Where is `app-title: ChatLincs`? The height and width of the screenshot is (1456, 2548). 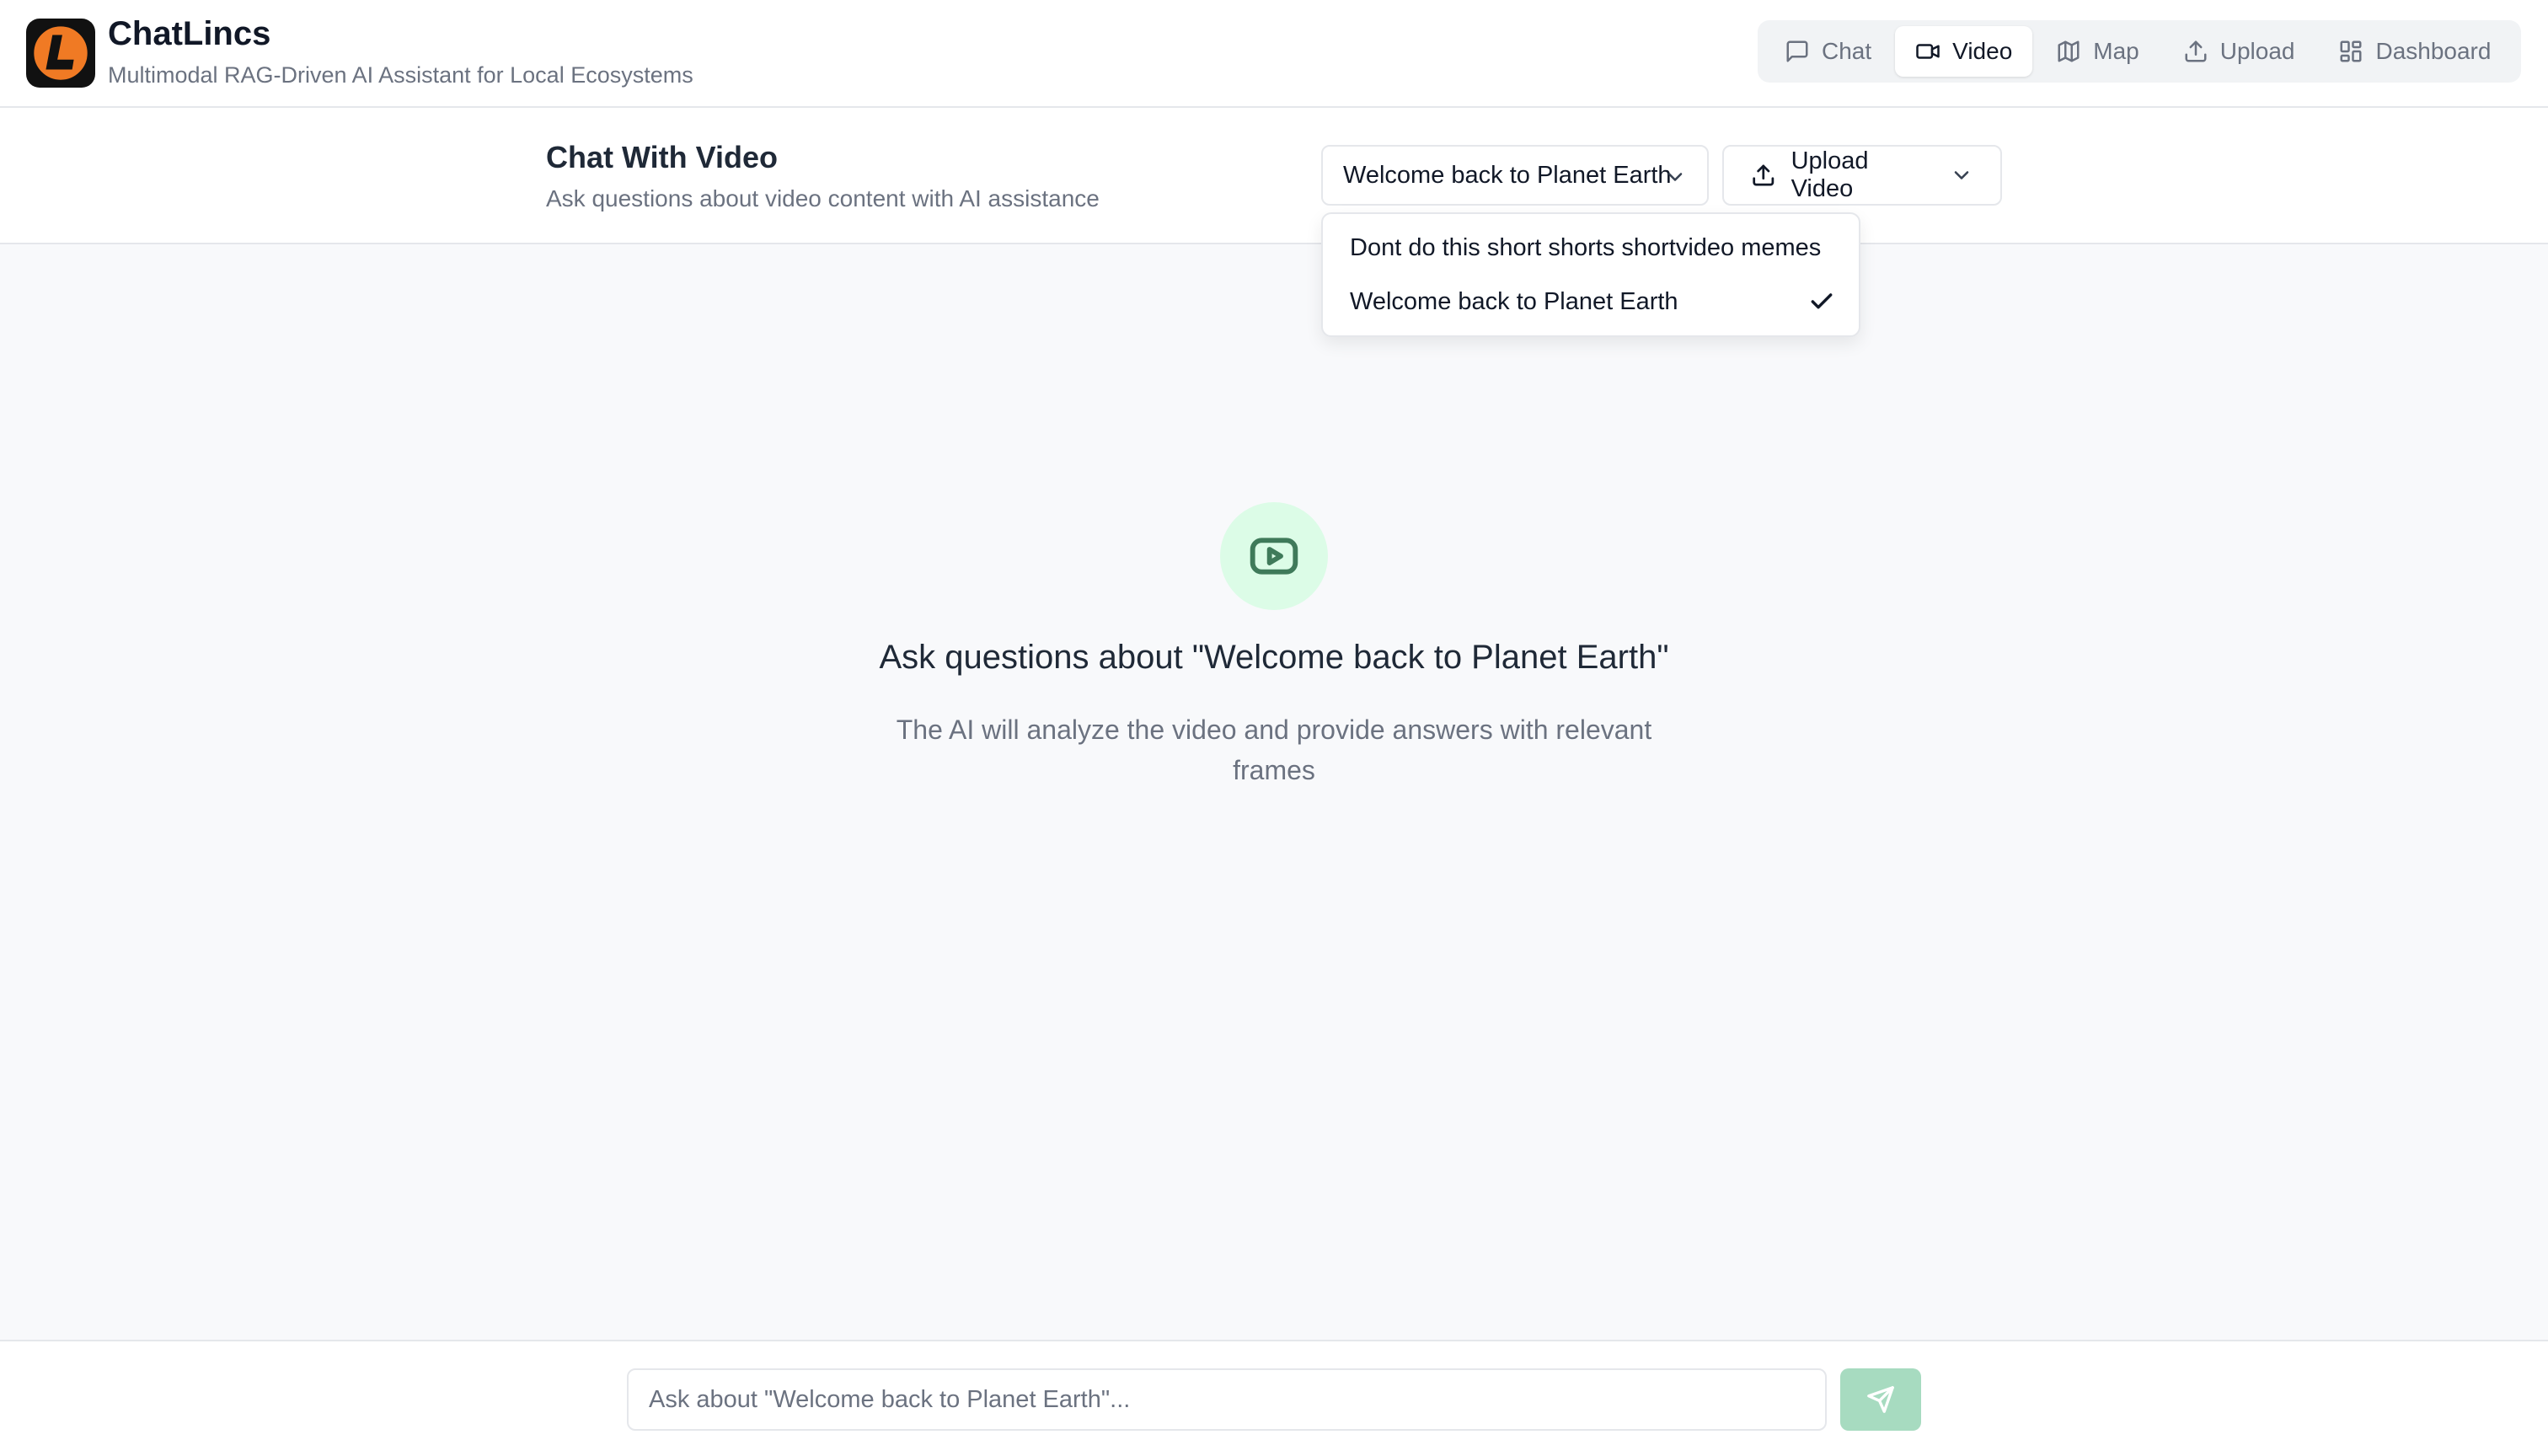 app-title: ChatLincs is located at coordinates (189, 33).